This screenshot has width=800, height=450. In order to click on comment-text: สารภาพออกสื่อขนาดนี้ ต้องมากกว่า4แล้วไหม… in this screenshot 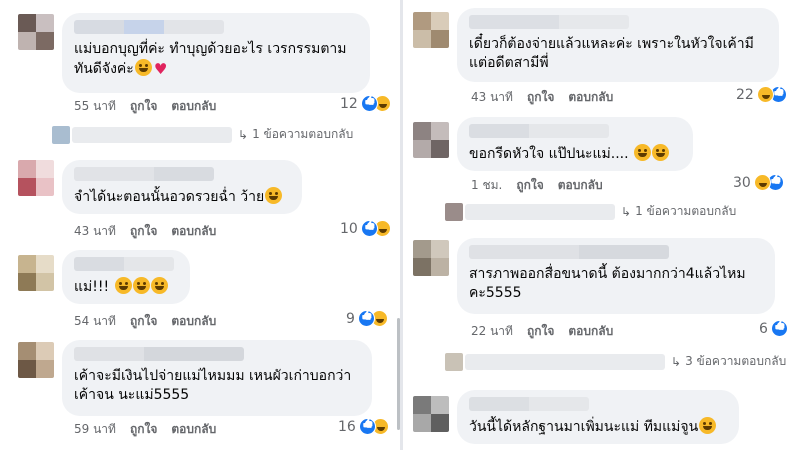, I will do `click(607, 283)`.